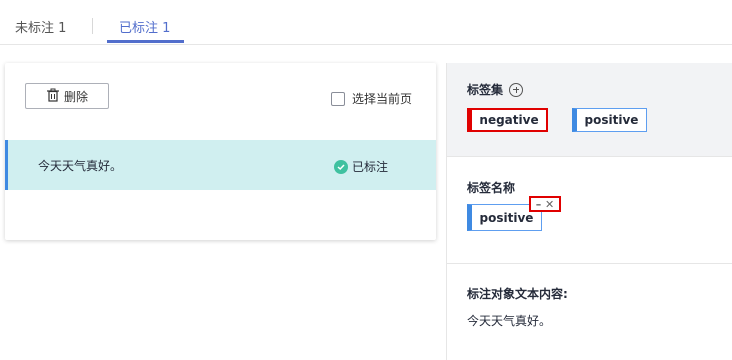 Image resolution: width=732 pixels, height=360 pixels. I want to click on label-name-title: 标签名称, so click(491, 188).